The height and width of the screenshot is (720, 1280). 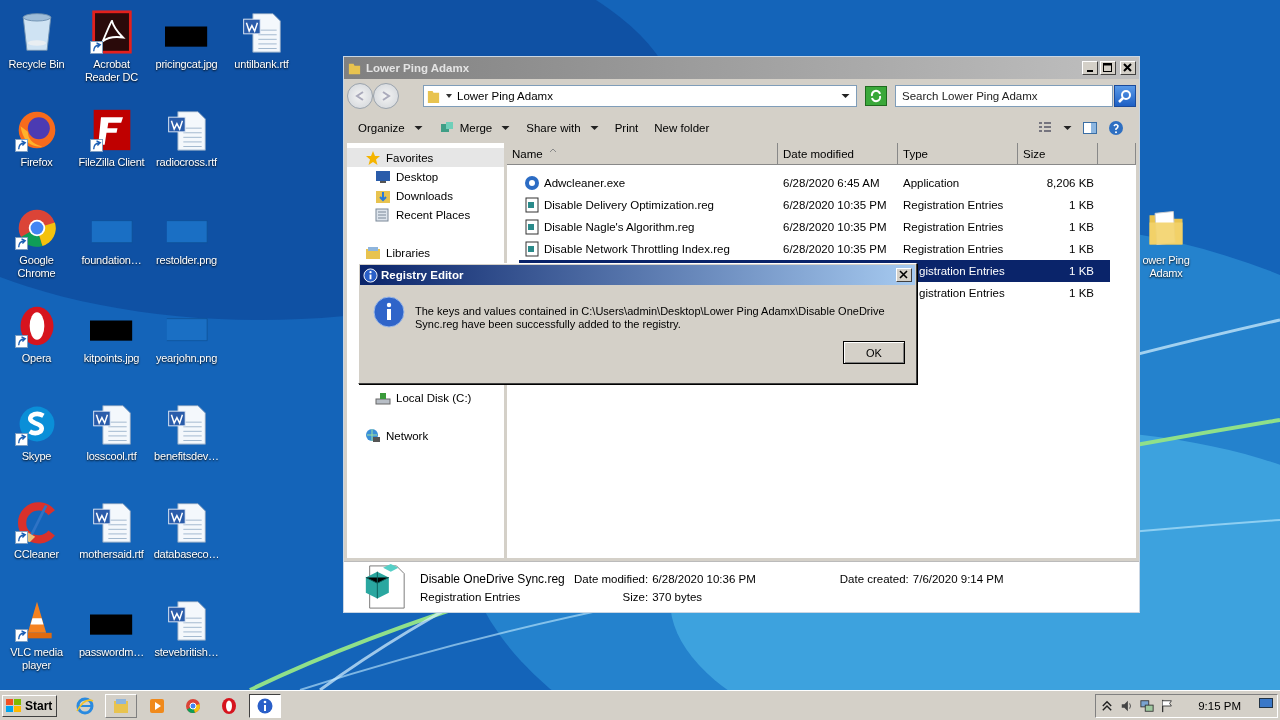 What do you see at coordinates (611, 578) in the screenshot?
I see `detail-label: Date modified:` at bounding box center [611, 578].